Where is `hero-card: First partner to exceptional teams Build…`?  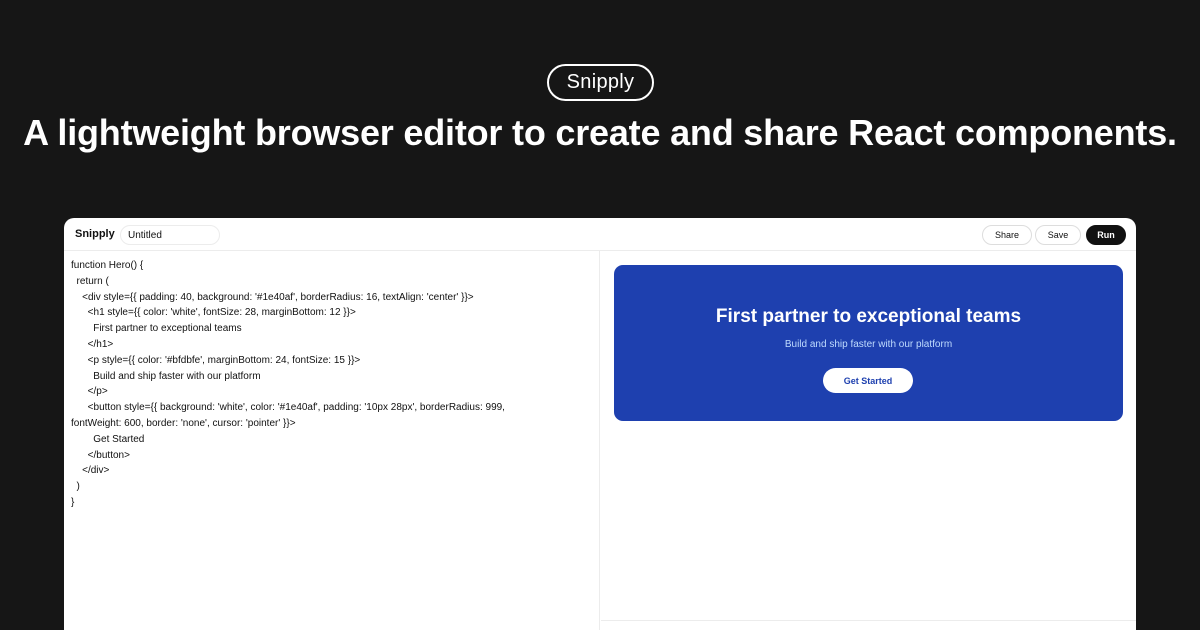 hero-card: First partner to exceptional teams Build… is located at coordinates (868, 343).